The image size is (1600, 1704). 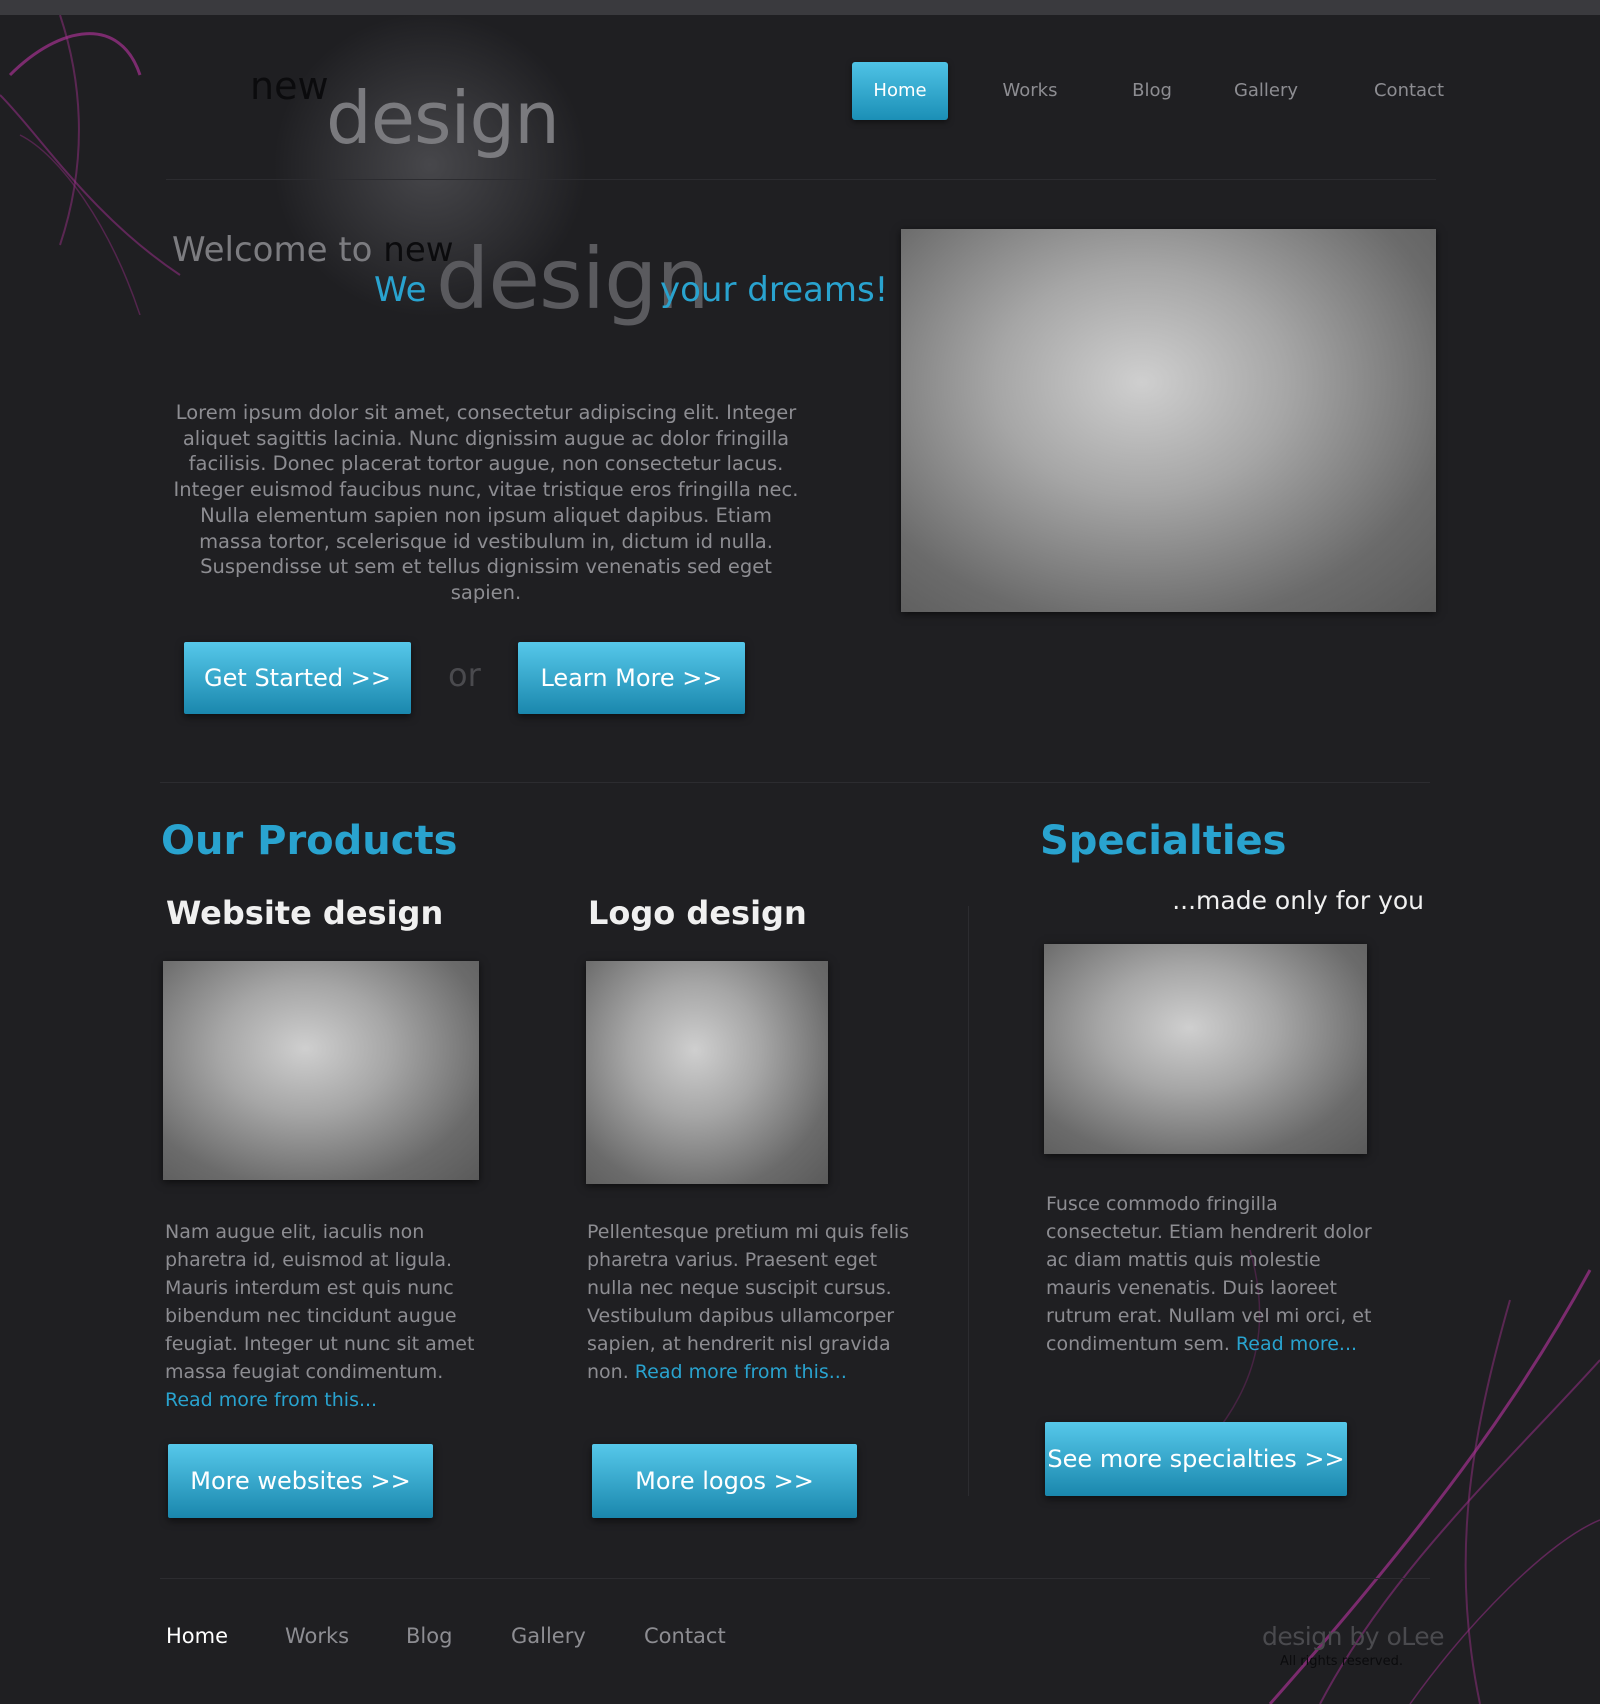 I want to click on hero-welcome: Welcome to new, so click(x=313, y=250).